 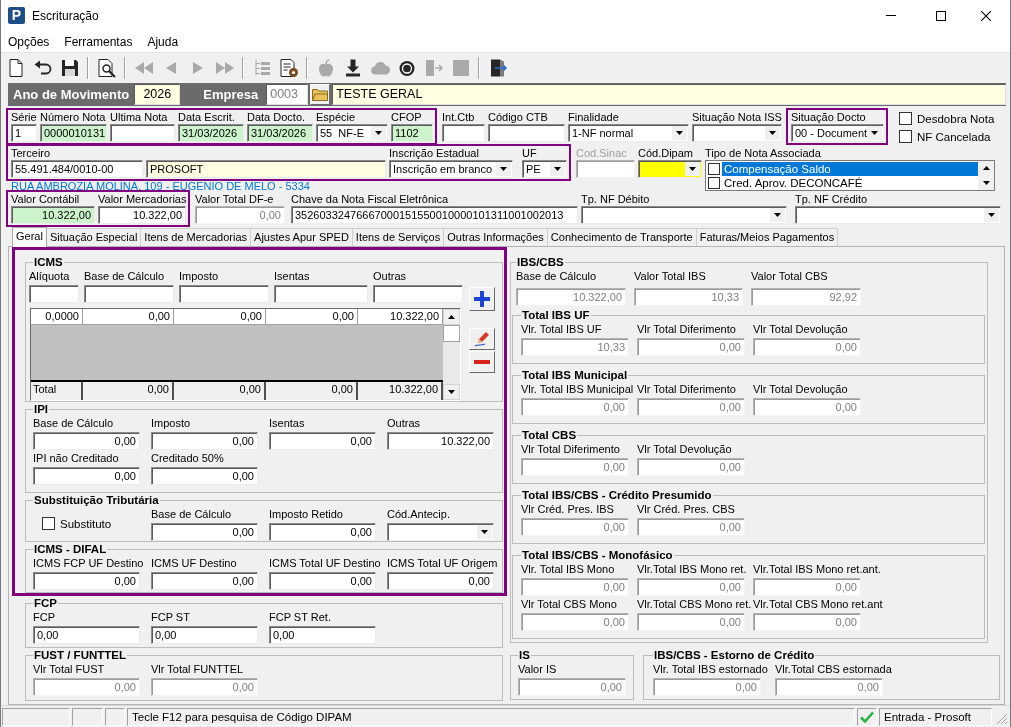 What do you see at coordinates (837, 133) in the screenshot?
I see `dropdown: 00 - Document` at bounding box center [837, 133].